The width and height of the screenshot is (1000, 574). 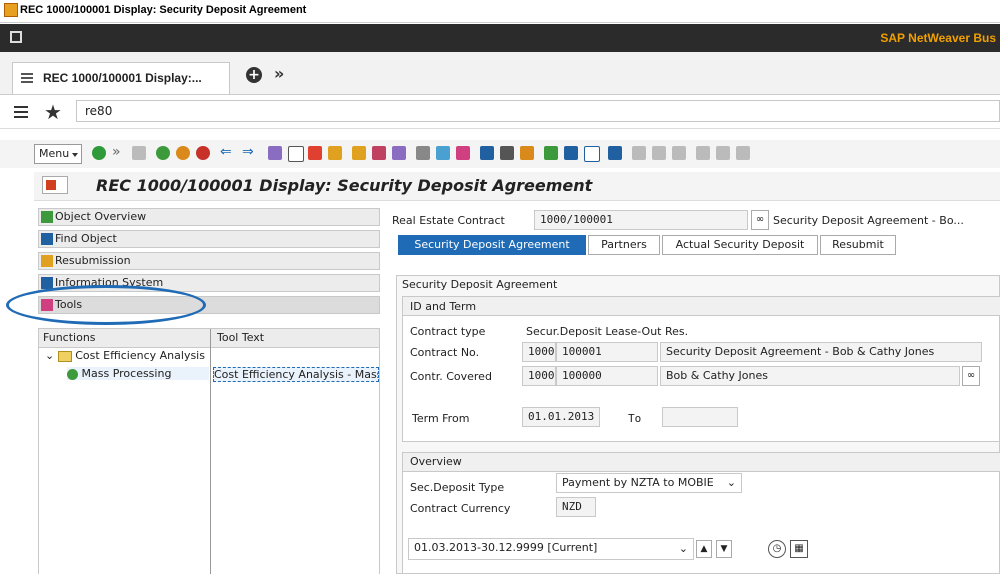 I want to click on command-field: re80, so click(x=538, y=111).